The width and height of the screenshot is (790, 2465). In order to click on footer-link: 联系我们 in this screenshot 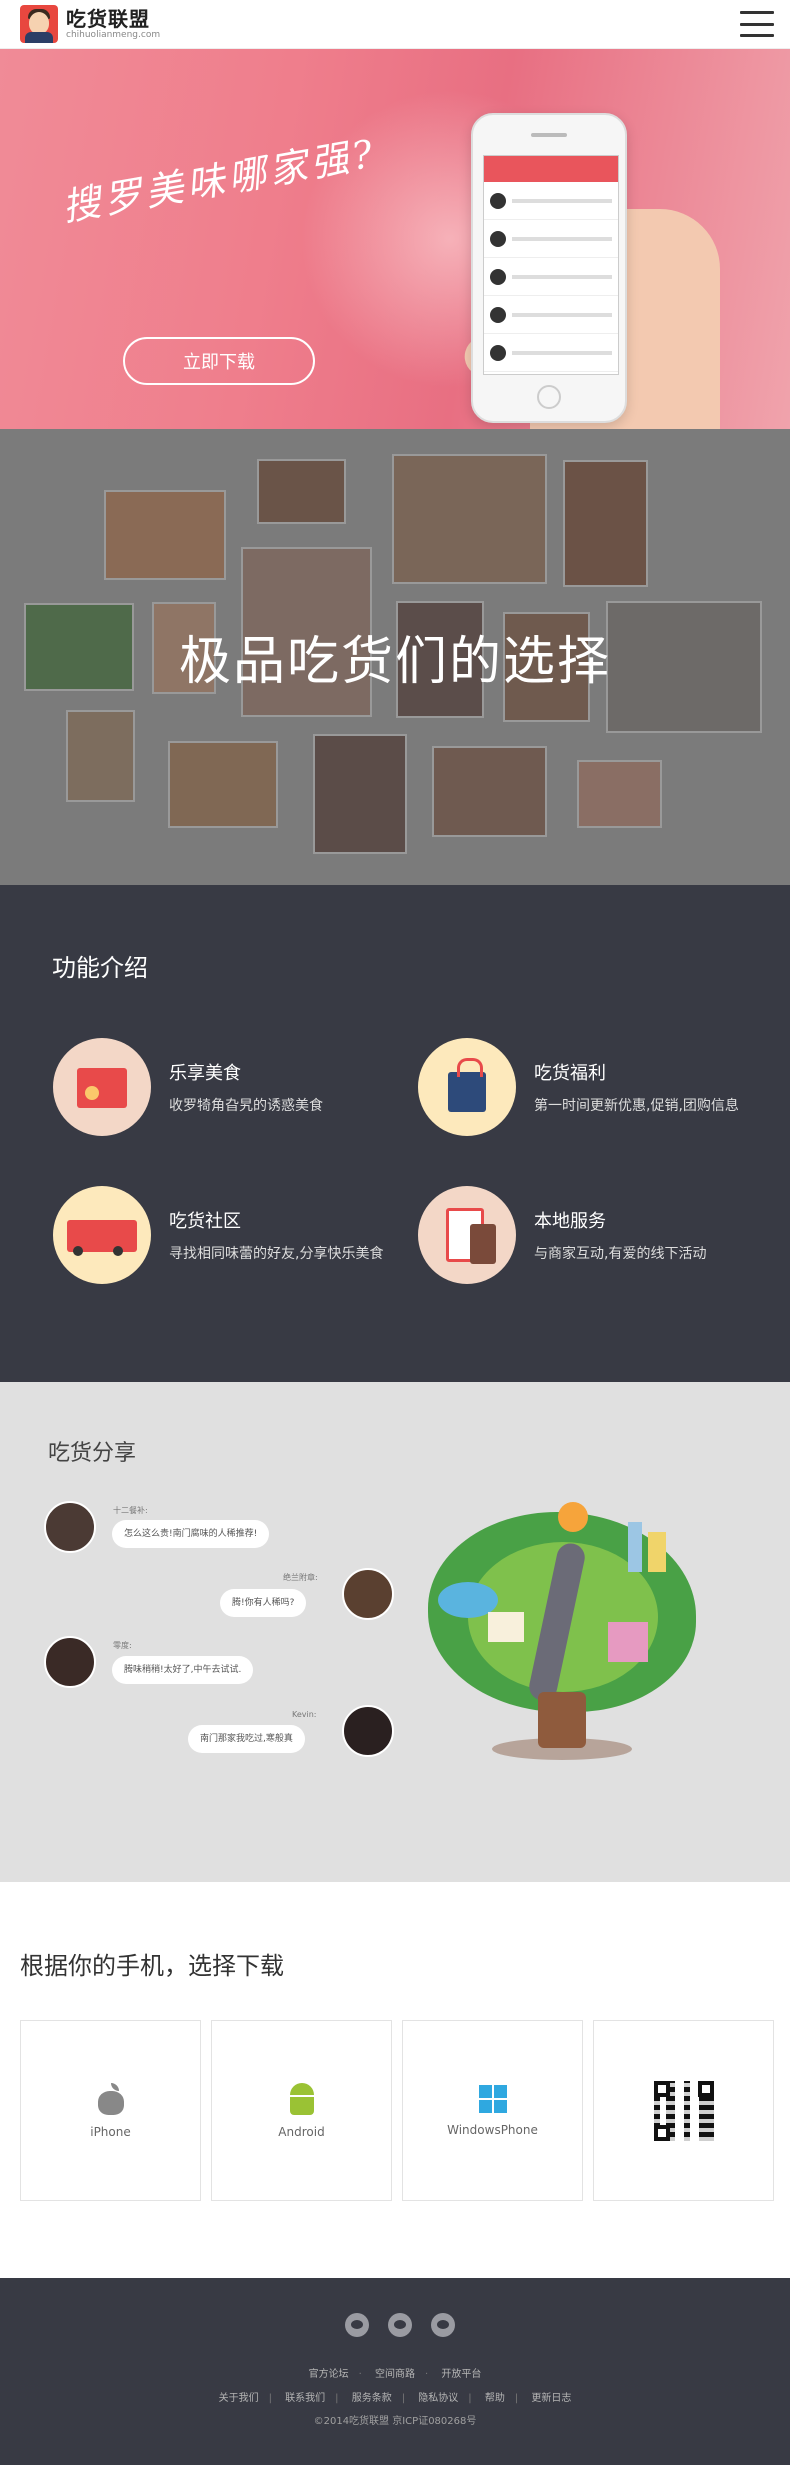, I will do `click(305, 2398)`.